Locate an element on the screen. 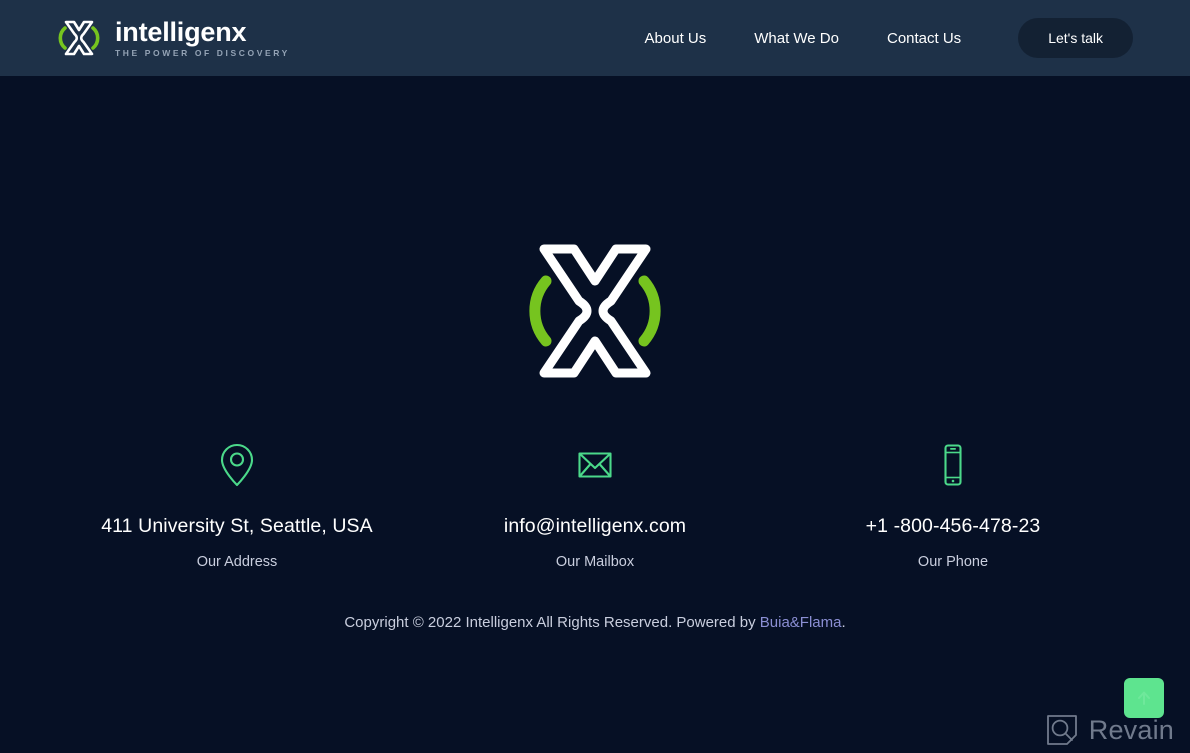  contact-column-mailbox: info@intelligenx.com Our Mailbox is located at coordinates (595, 506).